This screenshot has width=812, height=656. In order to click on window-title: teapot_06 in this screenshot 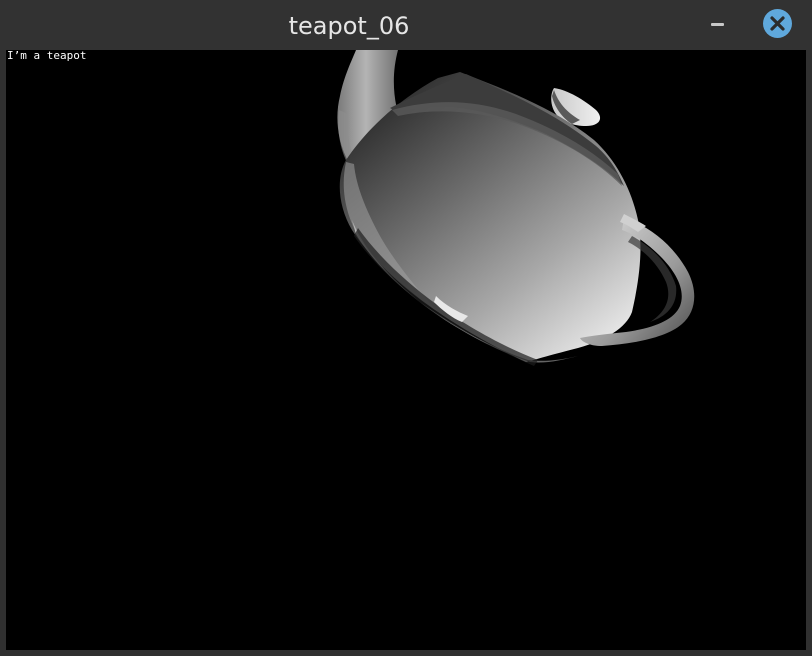, I will do `click(349, 26)`.